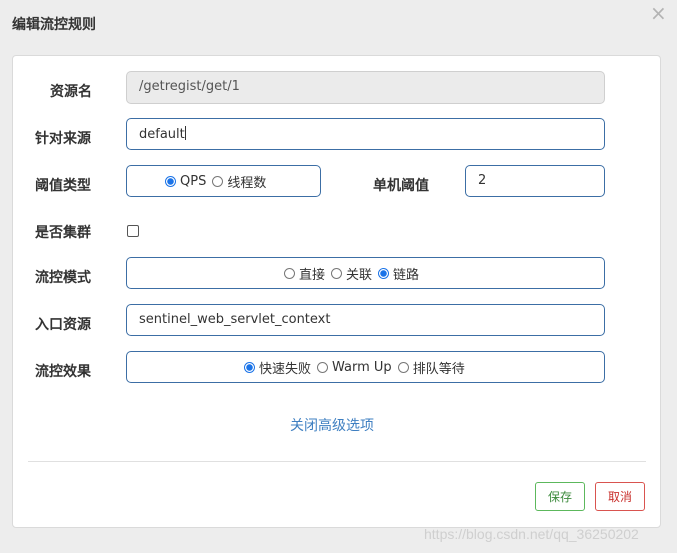 This screenshot has width=677, height=553. What do you see at coordinates (482, 180) in the screenshot?
I see `single-threshold-value: 2` at bounding box center [482, 180].